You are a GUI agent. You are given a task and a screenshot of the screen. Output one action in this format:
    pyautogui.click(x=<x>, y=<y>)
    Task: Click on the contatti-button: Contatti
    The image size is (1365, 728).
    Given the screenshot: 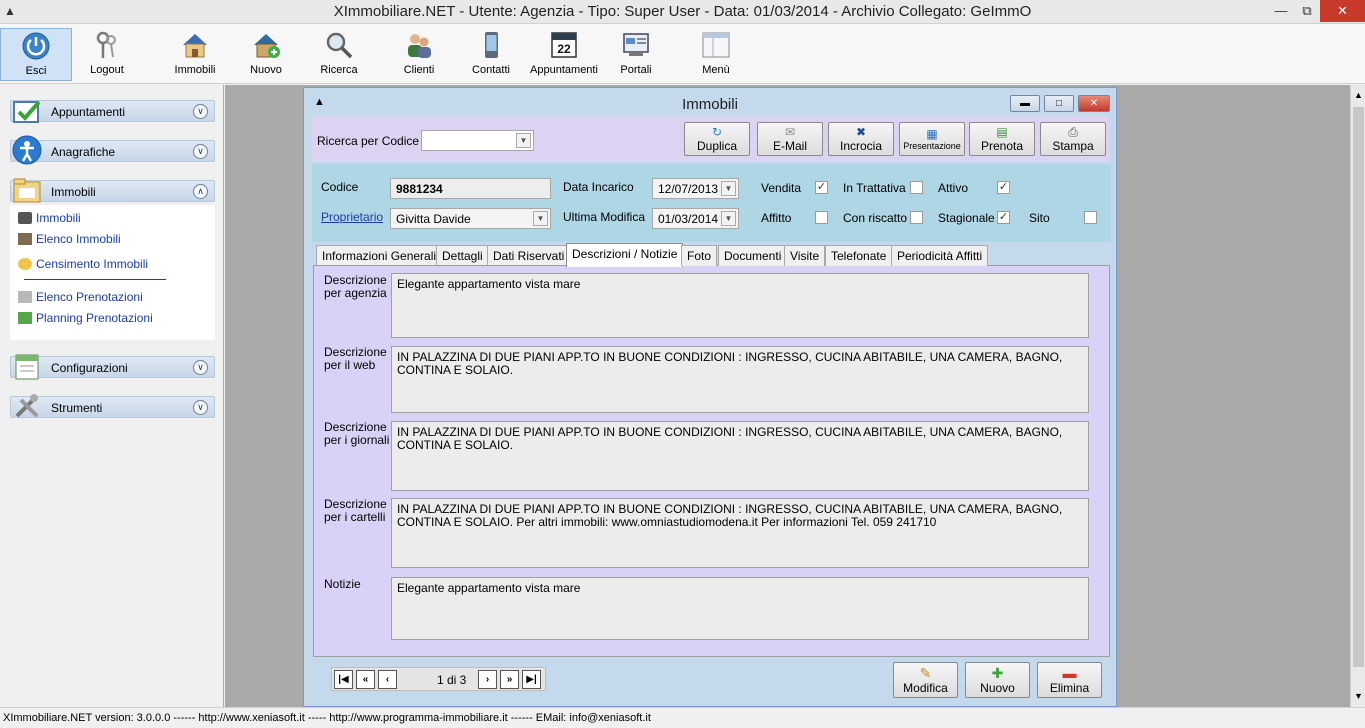 What is the action you would take?
    pyautogui.click(x=491, y=54)
    